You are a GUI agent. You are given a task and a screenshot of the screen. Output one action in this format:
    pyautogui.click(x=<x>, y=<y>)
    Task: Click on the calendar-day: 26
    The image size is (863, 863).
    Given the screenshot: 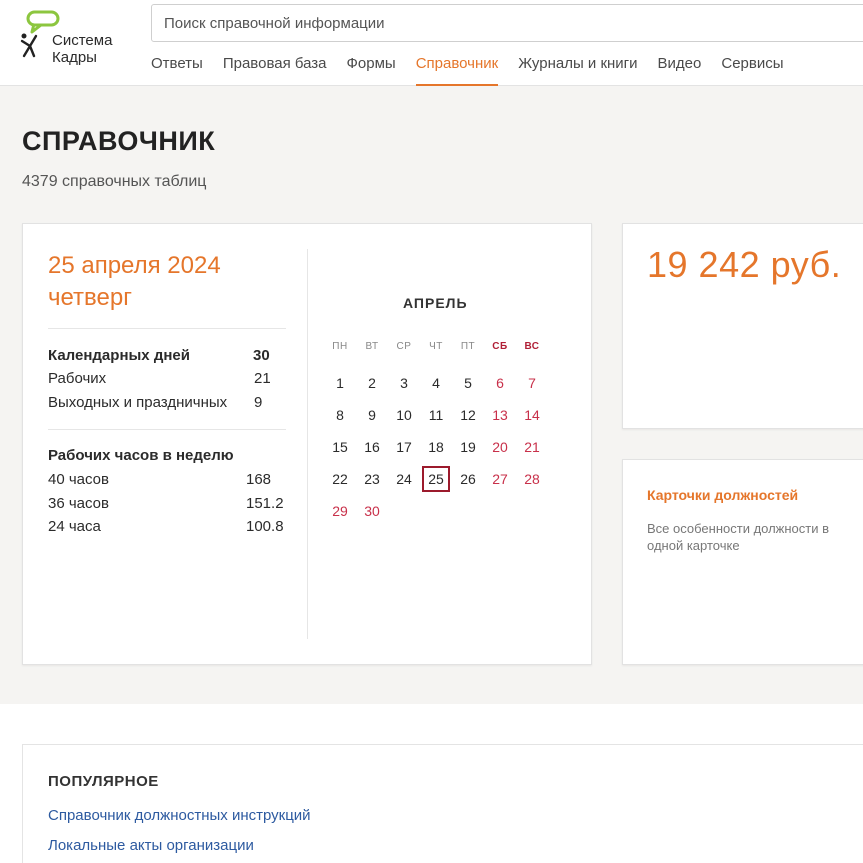 What is the action you would take?
    pyautogui.click(x=468, y=479)
    